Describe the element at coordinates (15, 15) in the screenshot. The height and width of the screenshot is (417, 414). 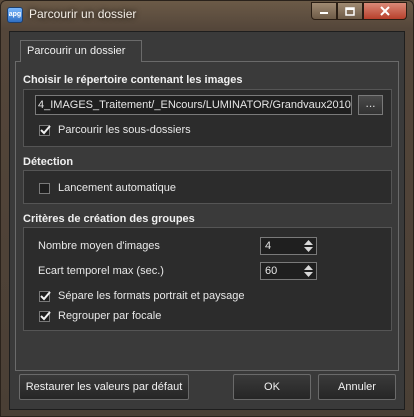
I see `app-icon: apg` at that location.